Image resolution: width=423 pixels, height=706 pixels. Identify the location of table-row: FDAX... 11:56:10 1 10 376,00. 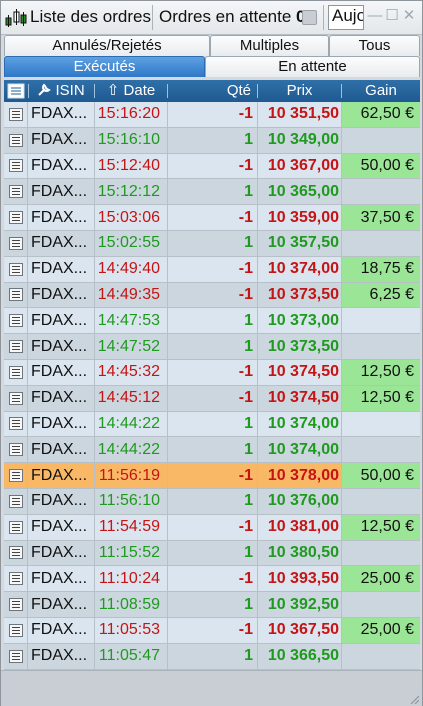
(212, 501).